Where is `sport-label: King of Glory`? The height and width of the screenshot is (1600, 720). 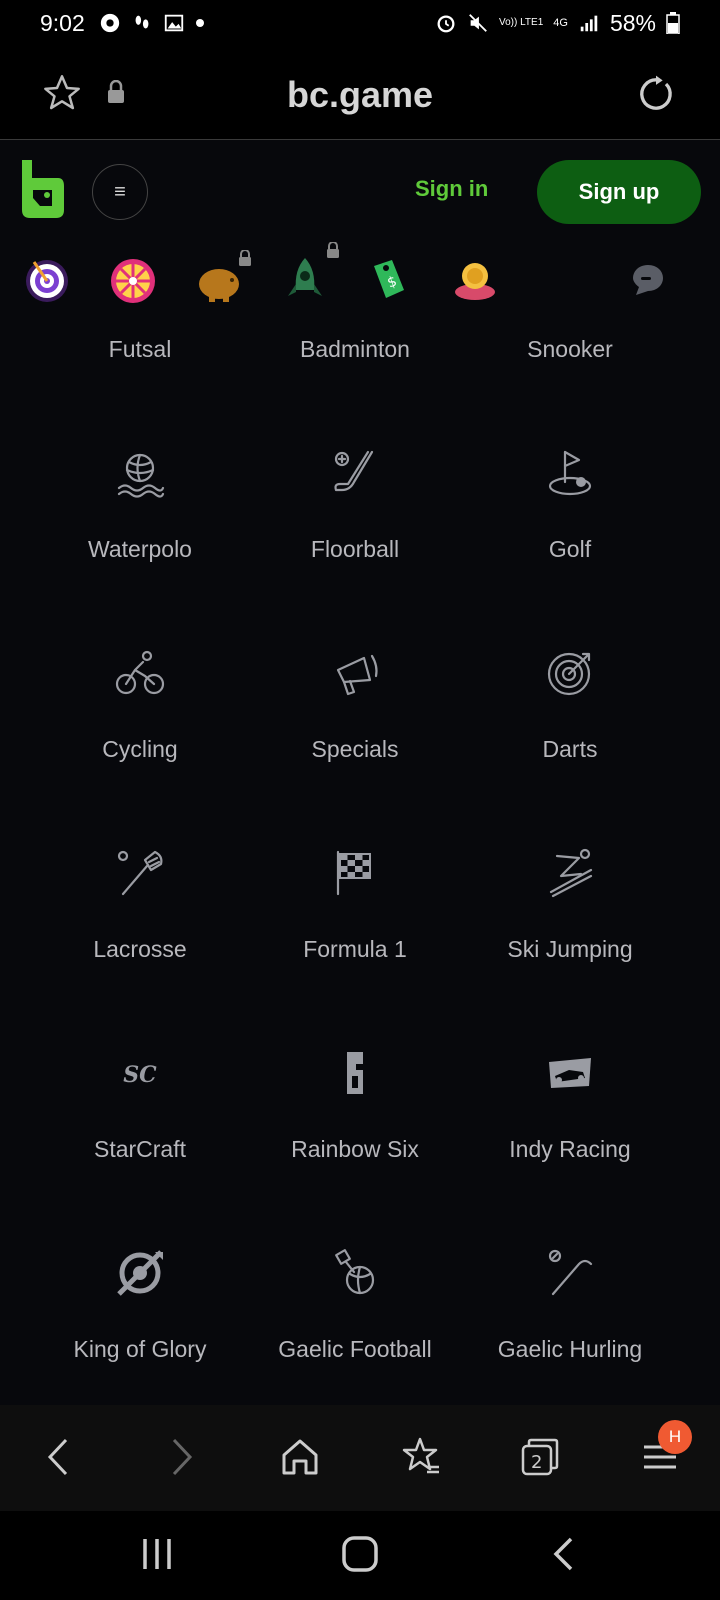 sport-label: King of Glory is located at coordinates (140, 1349).